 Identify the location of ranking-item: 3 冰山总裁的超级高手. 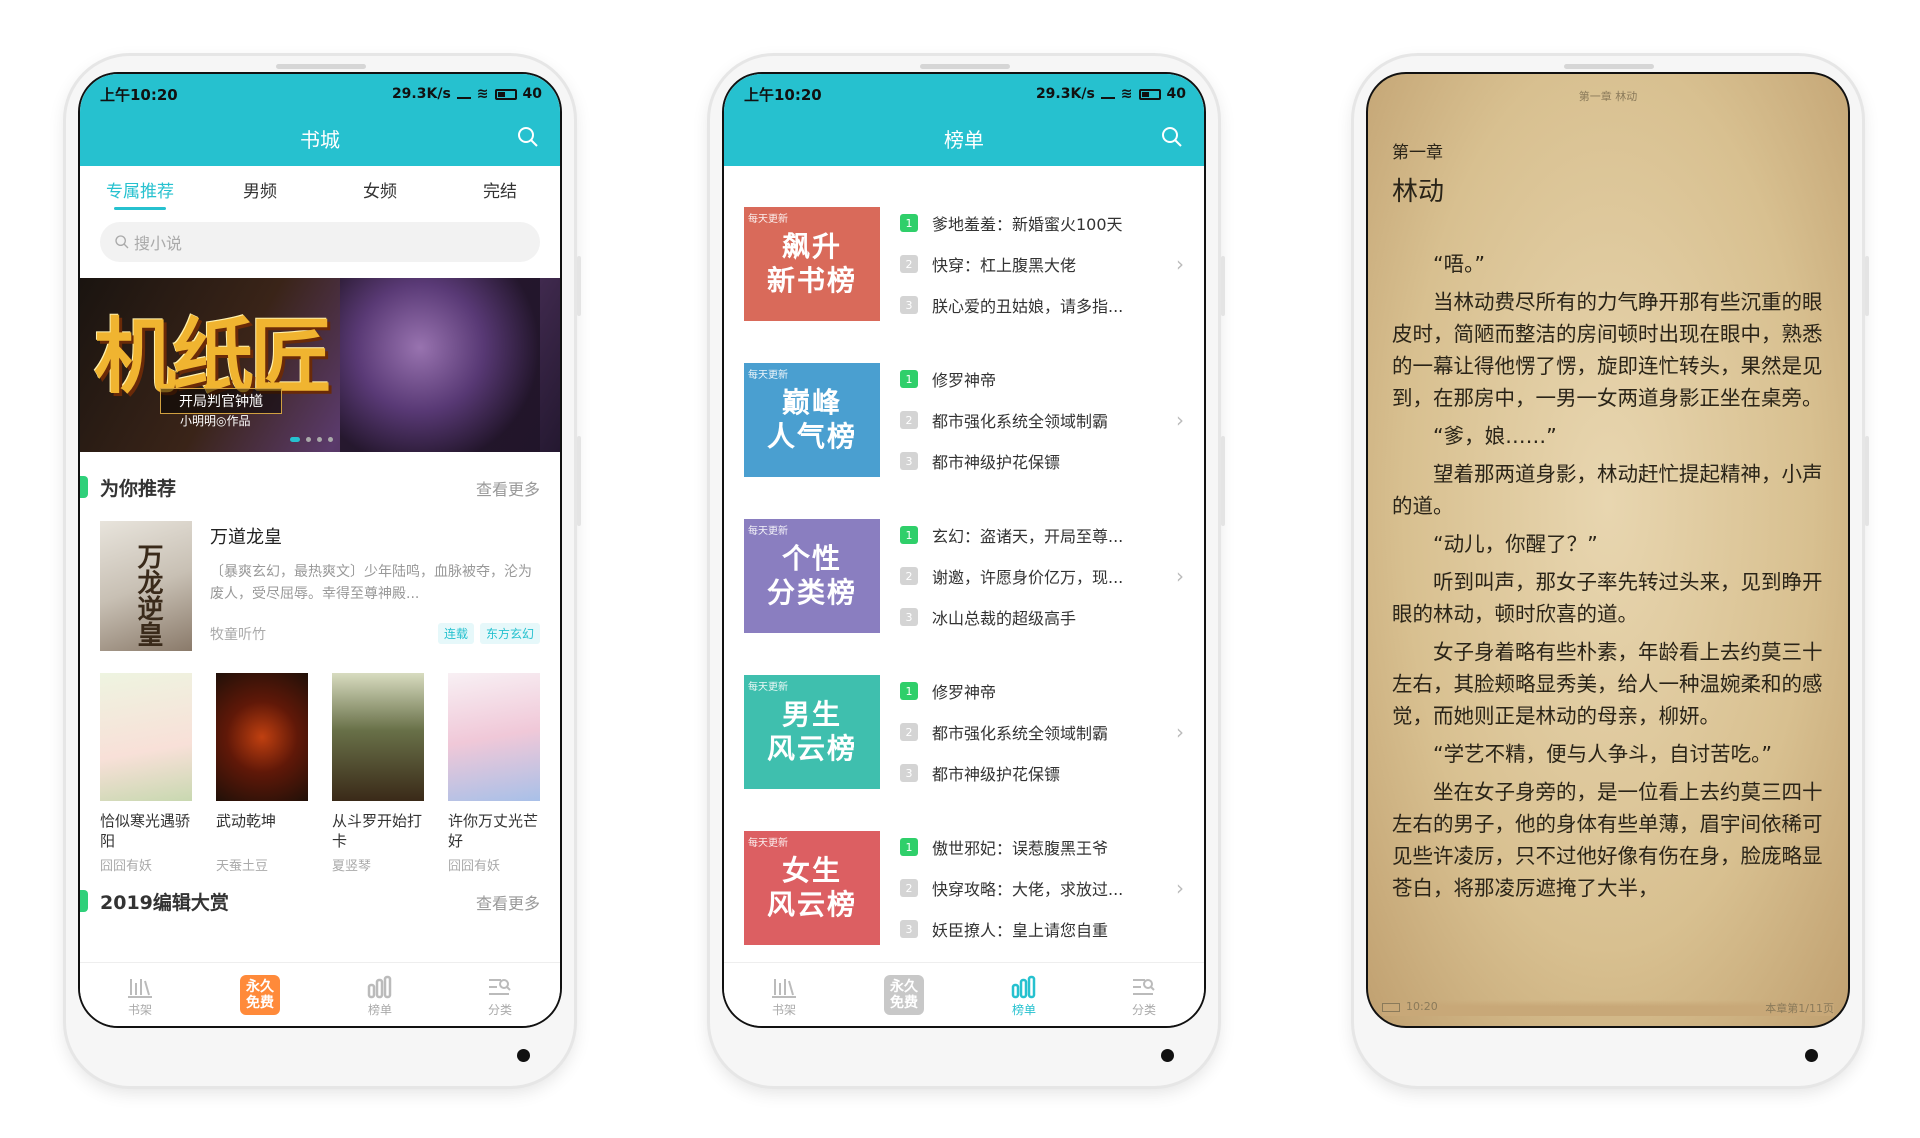
(1044, 617).